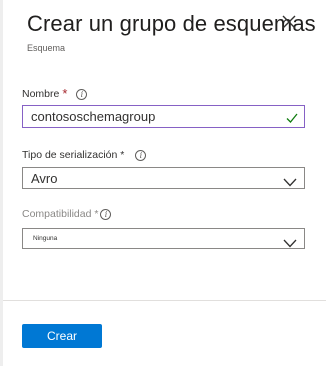 Image resolution: width=326 pixels, height=366 pixels. What do you see at coordinates (163, 238) in the screenshot?
I see `compatibility-dropdown: Ninguna` at bounding box center [163, 238].